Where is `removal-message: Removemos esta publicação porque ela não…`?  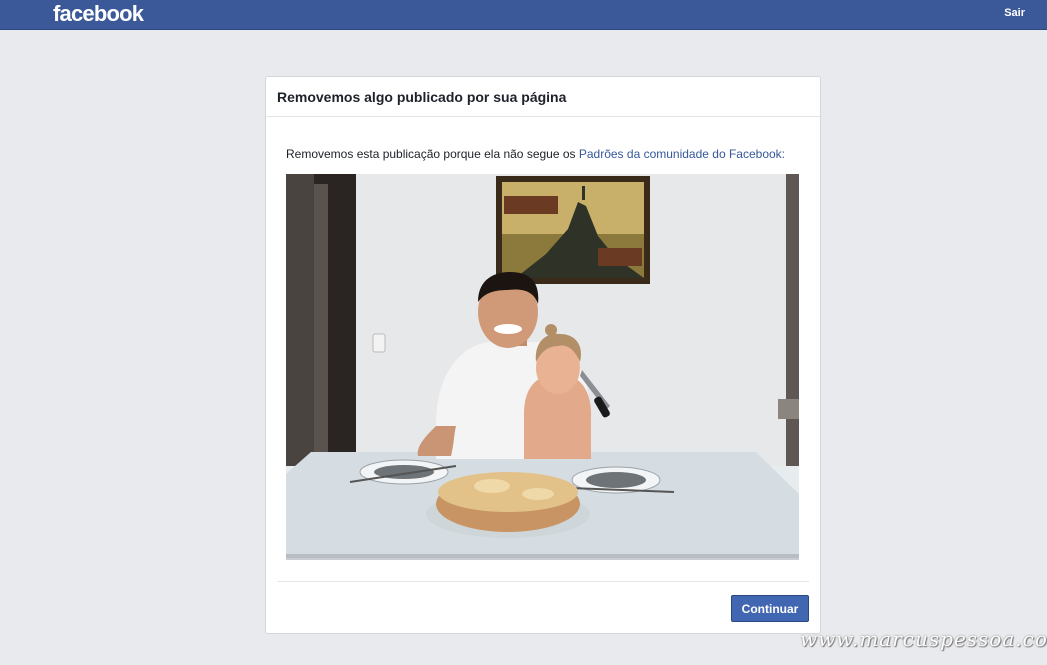
removal-message: Removemos esta publicação porque ela não… is located at coordinates (543, 154).